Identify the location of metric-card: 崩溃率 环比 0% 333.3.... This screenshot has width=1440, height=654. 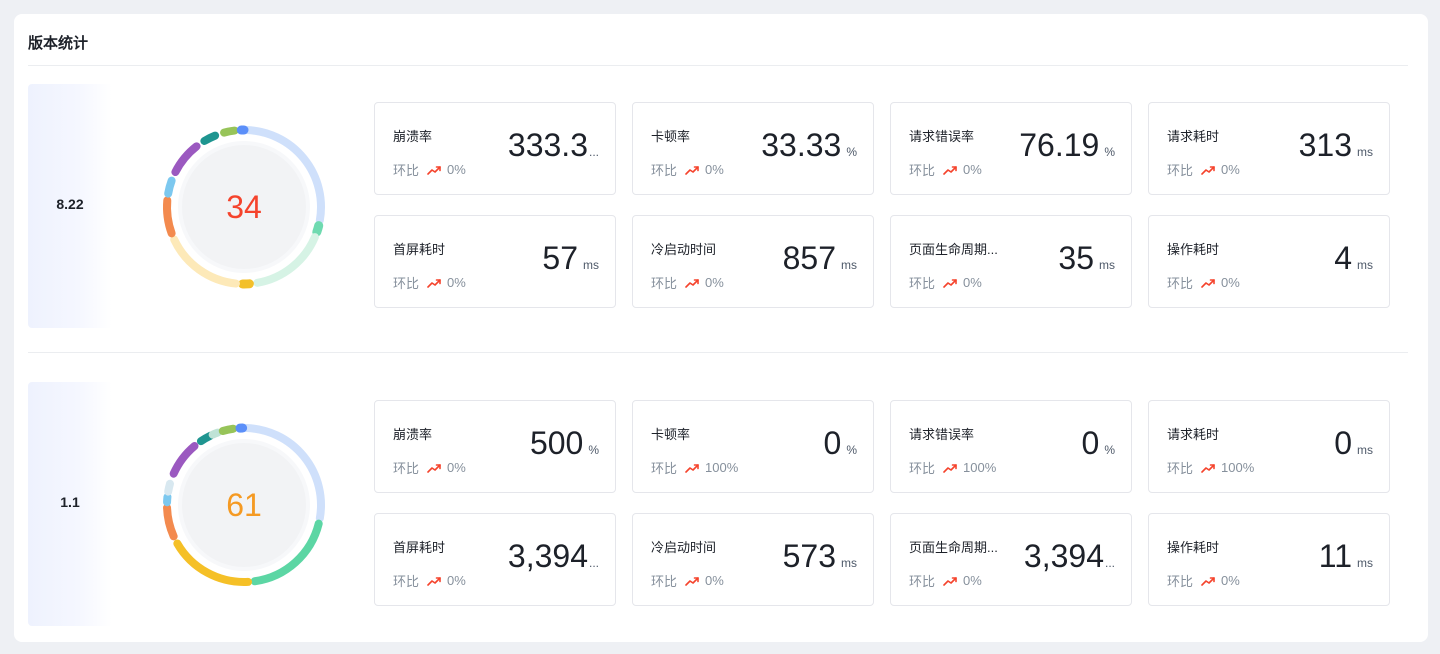
(495, 148).